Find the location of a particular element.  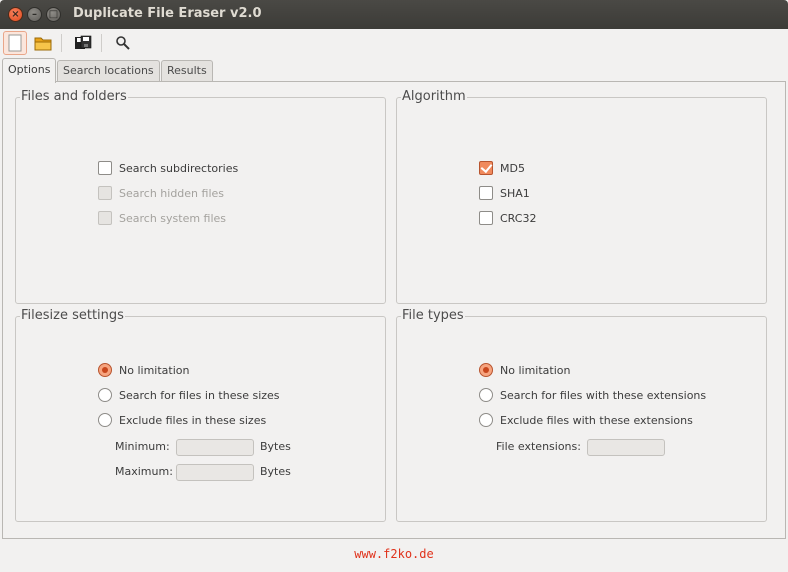

maximize-window-button: □ is located at coordinates (53, 14).